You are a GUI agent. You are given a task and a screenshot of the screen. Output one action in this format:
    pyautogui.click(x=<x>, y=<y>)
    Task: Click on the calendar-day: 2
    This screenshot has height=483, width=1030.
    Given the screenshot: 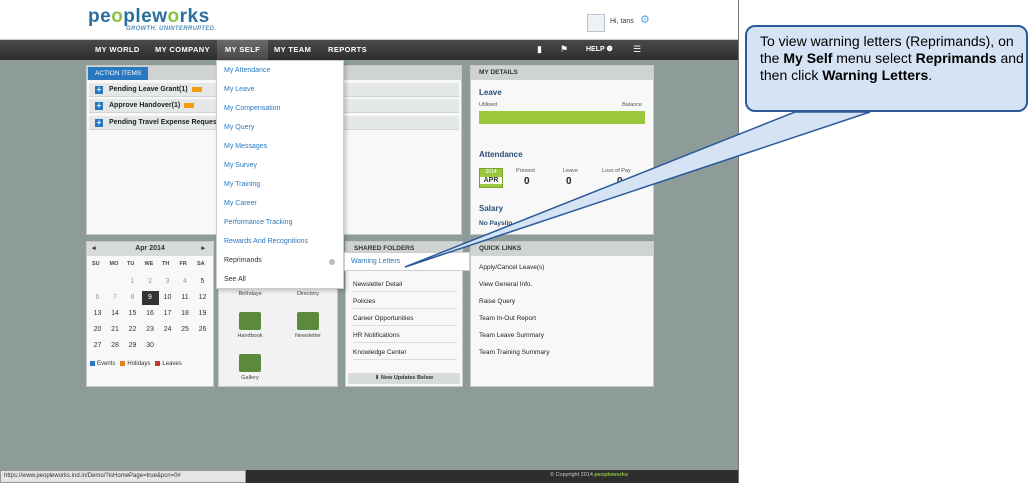 What is the action you would take?
    pyautogui.click(x=150, y=282)
    